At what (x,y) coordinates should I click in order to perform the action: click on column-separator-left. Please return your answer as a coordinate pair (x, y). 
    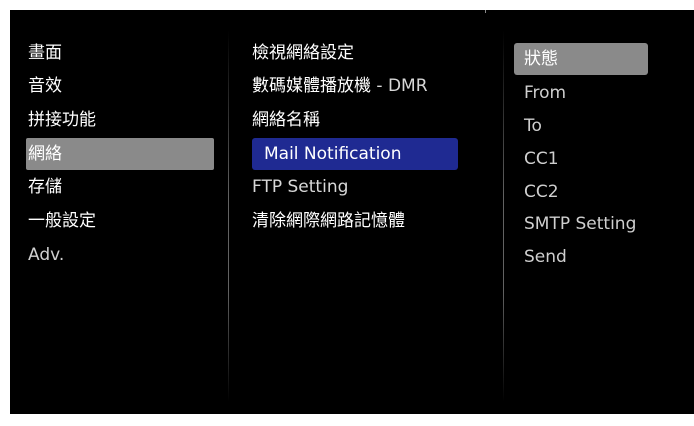
    Looking at the image, I should click on (228, 216).